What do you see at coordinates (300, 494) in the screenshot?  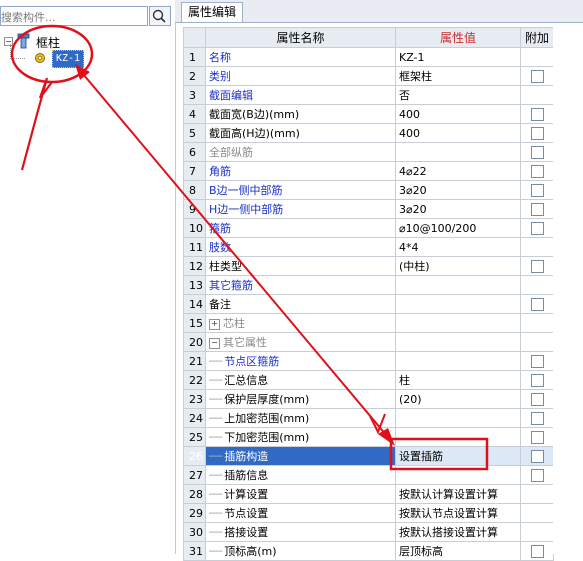 I see `property-name-cell: ── 计算设置` at bounding box center [300, 494].